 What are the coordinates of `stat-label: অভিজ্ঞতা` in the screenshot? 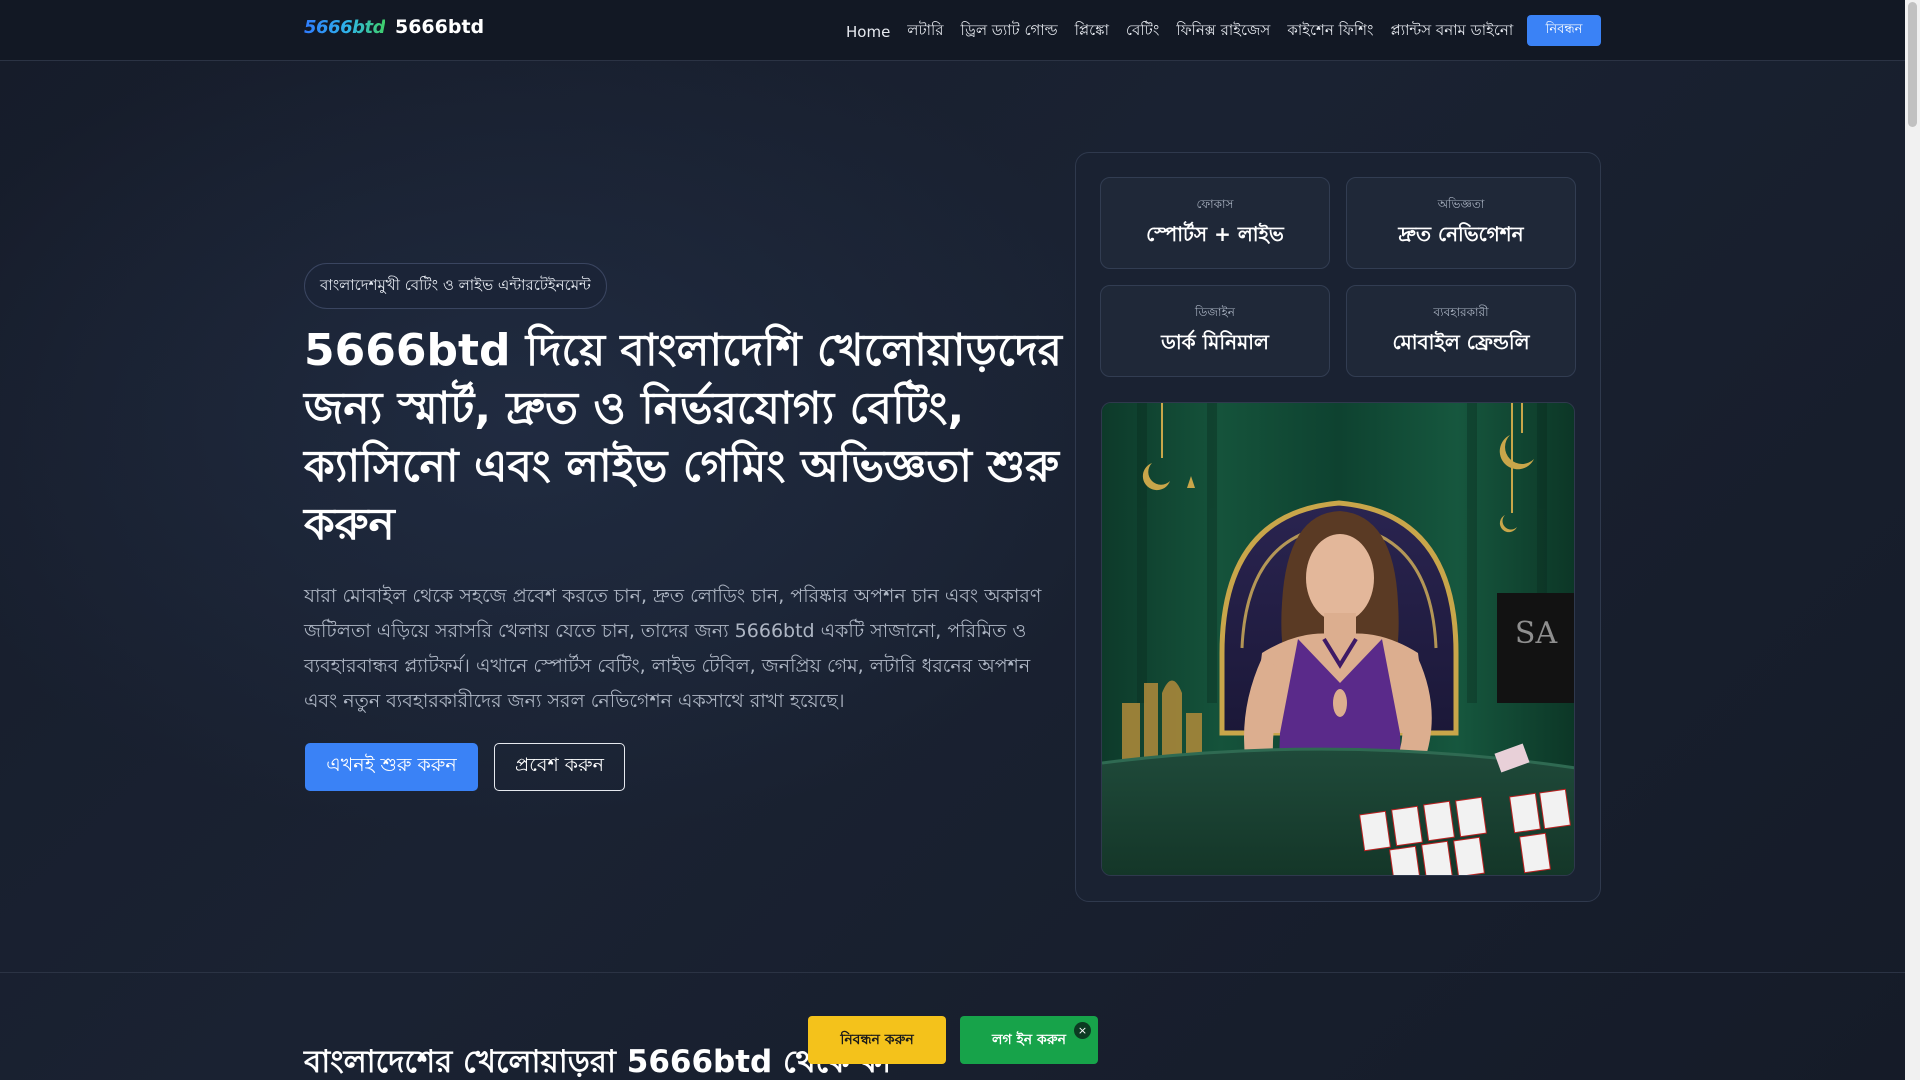 It's located at (1461, 204).